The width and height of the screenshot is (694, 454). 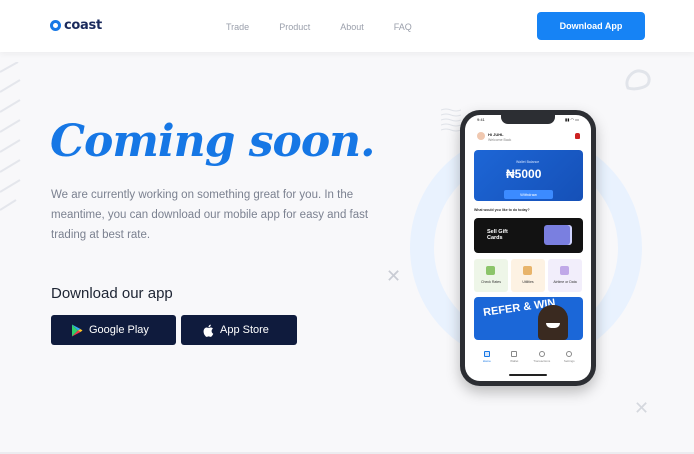 What do you see at coordinates (569, 366) in the screenshot?
I see `tab-settings: Settings` at bounding box center [569, 366].